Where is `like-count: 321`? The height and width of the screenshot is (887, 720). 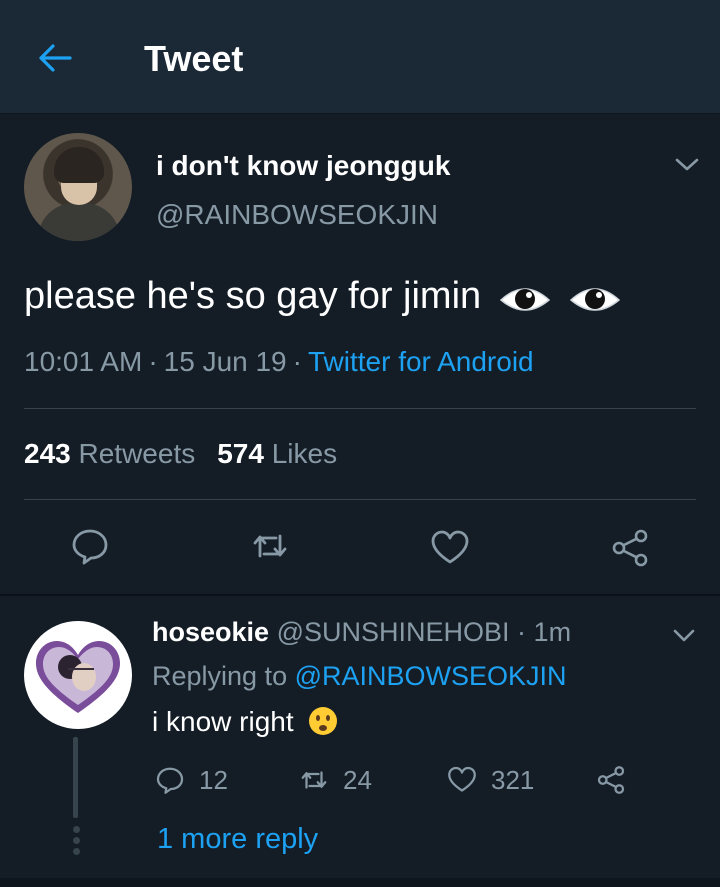 like-count: 321 is located at coordinates (513, 779).